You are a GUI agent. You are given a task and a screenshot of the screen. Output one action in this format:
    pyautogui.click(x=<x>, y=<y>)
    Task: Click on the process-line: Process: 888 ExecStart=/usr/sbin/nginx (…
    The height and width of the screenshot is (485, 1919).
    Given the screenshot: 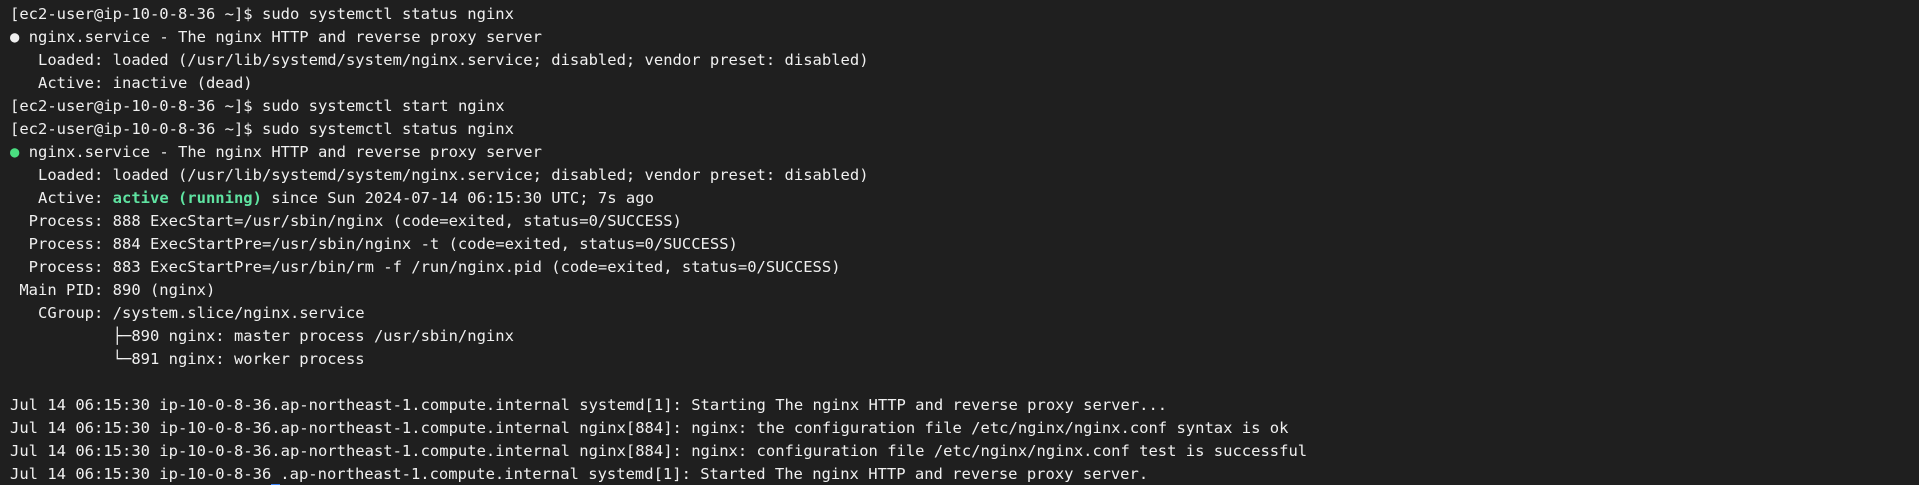 What is the action you would take?
    pyautogui.click(x=346, y=221)
    